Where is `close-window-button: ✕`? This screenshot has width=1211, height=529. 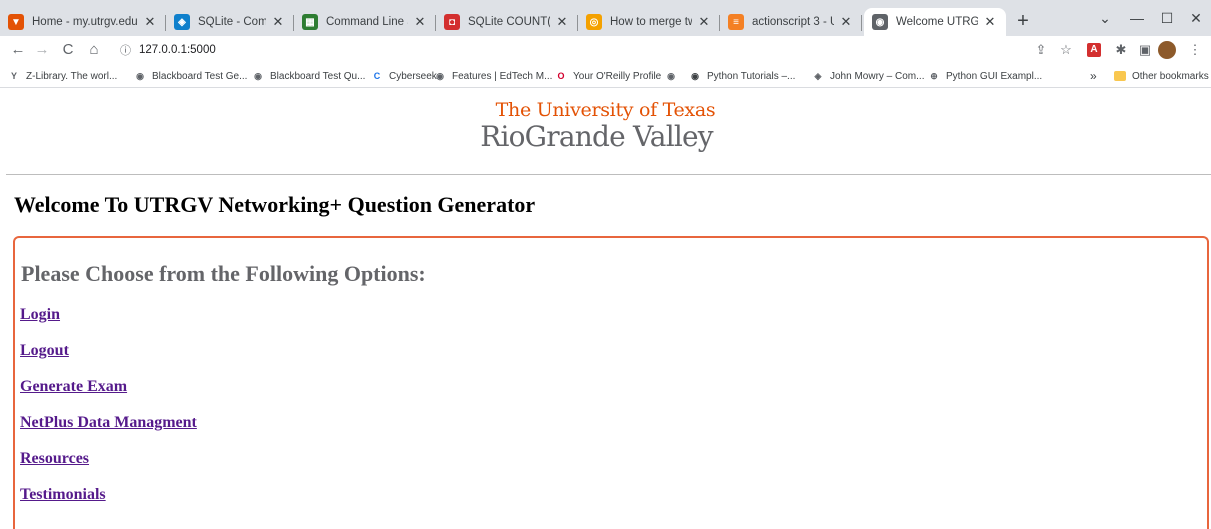 close-window-button: ✕ is located at coordinates (1196, 18).